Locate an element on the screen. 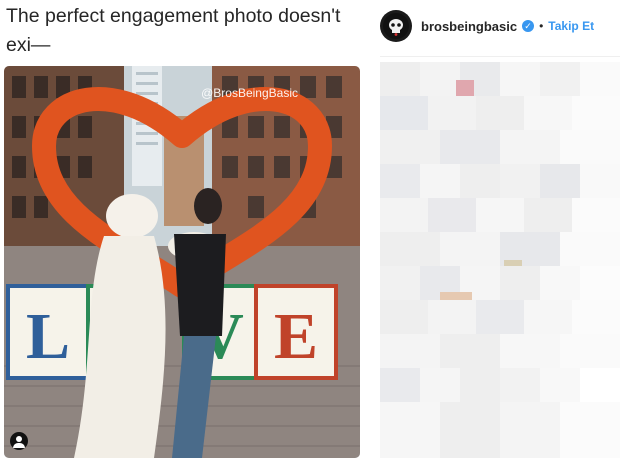 Image resolution: width=620 pixels, height=460 pixels. skull-logo-icon is located at coordinates (396, 26).